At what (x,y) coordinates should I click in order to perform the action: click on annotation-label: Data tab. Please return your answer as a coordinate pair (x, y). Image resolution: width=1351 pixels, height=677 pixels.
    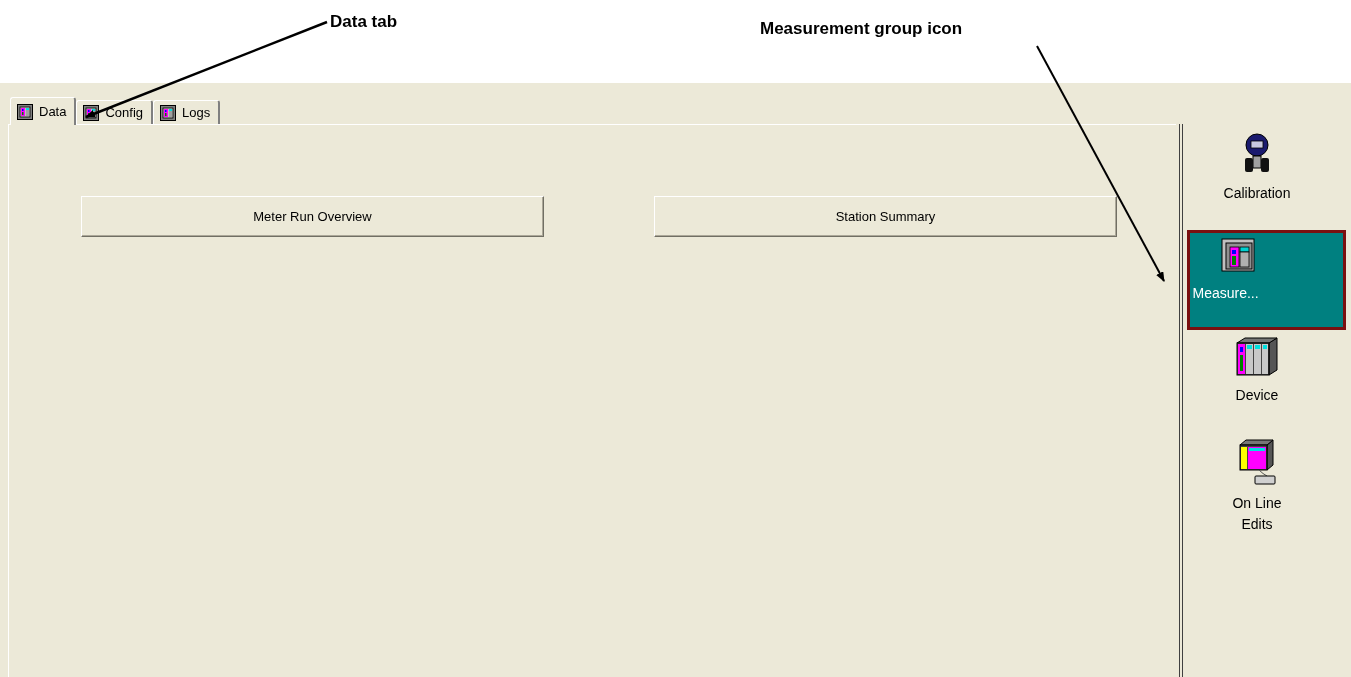
    Looking at the image, I should click on (364, 22).